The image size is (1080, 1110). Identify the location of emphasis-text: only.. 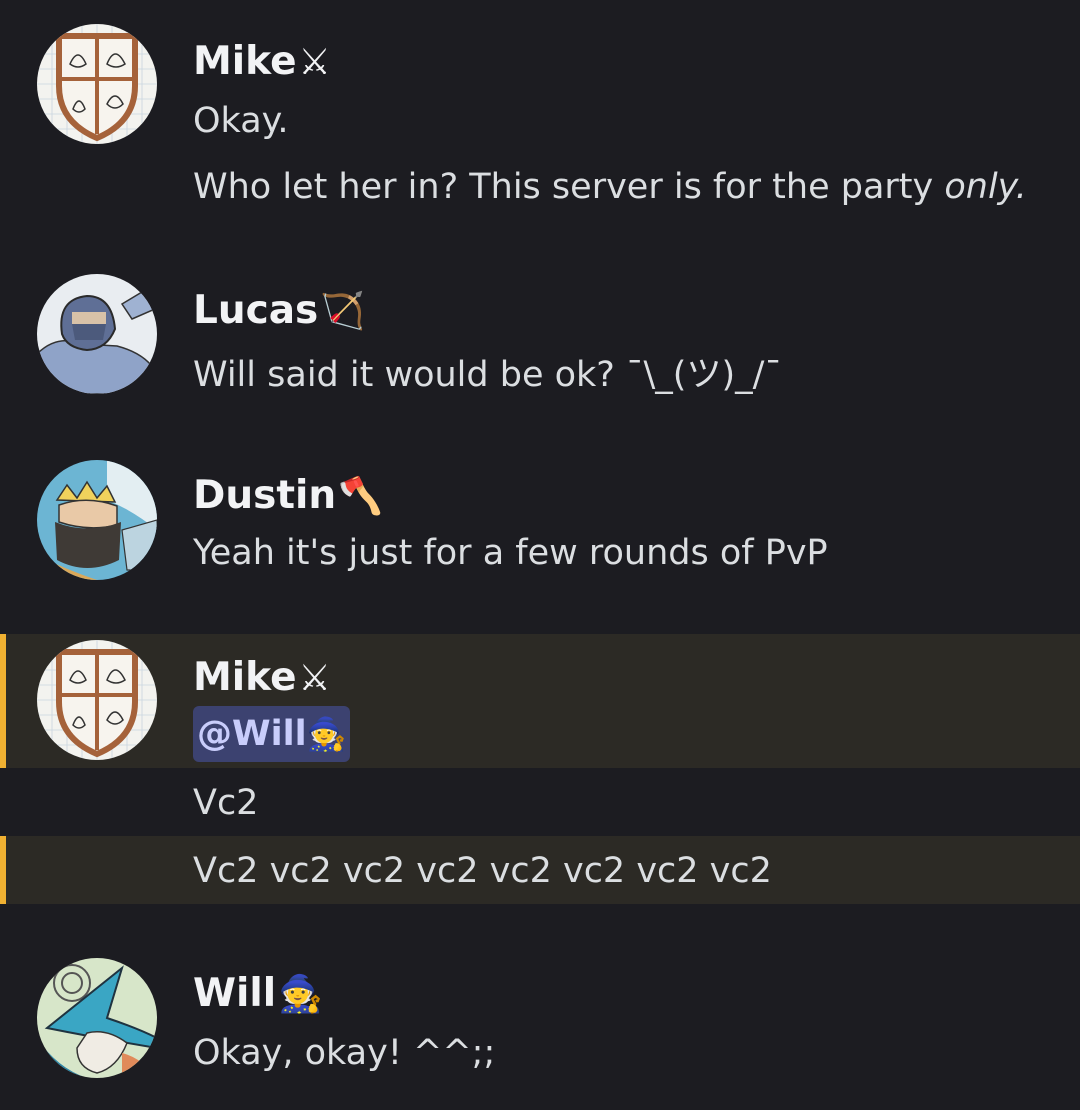
(985, 187).